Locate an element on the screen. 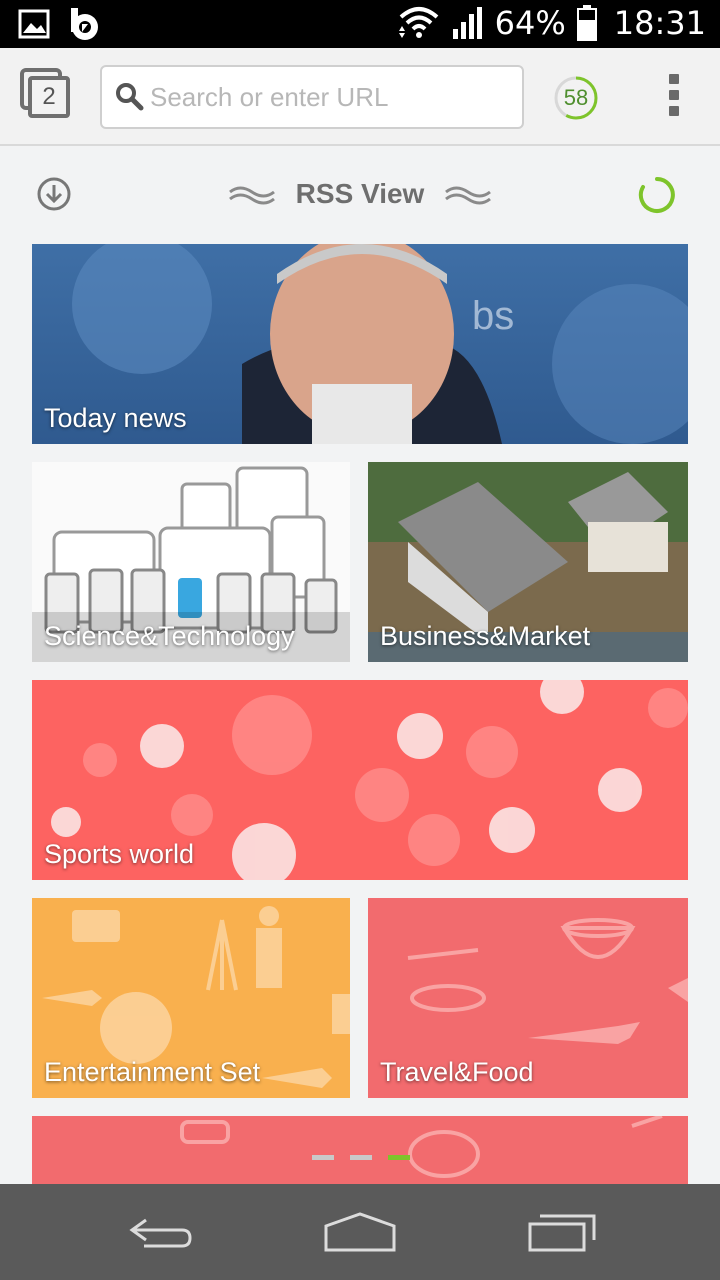 This screenshot has height=1280, width=720. tile-science-technology: Science&Technology is located at coordinates (191, 562).